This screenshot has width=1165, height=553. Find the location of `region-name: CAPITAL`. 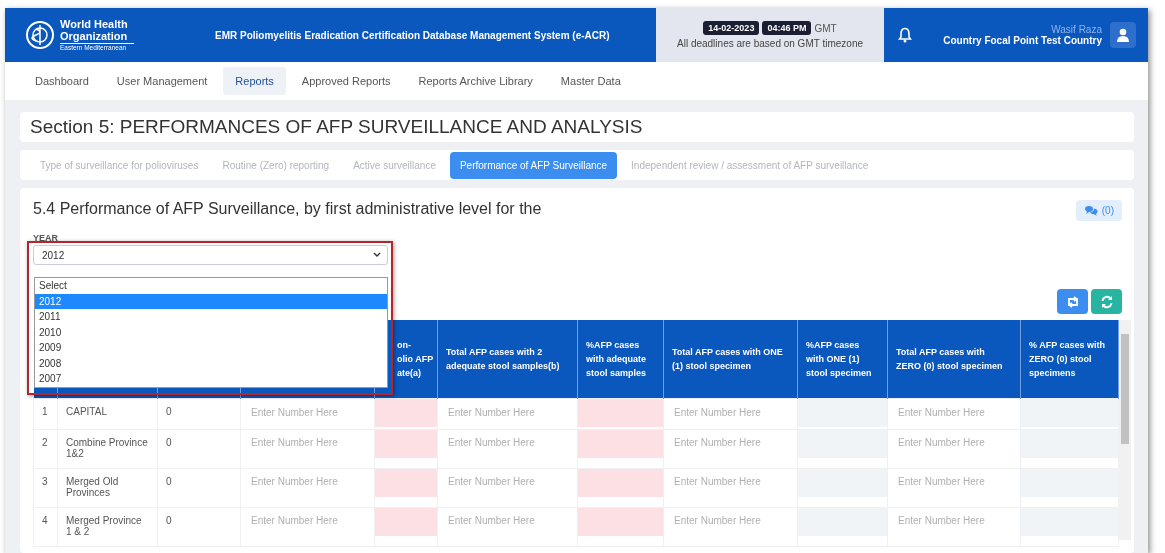

region-name: CAPITAL is located at coordinates (86, 412).